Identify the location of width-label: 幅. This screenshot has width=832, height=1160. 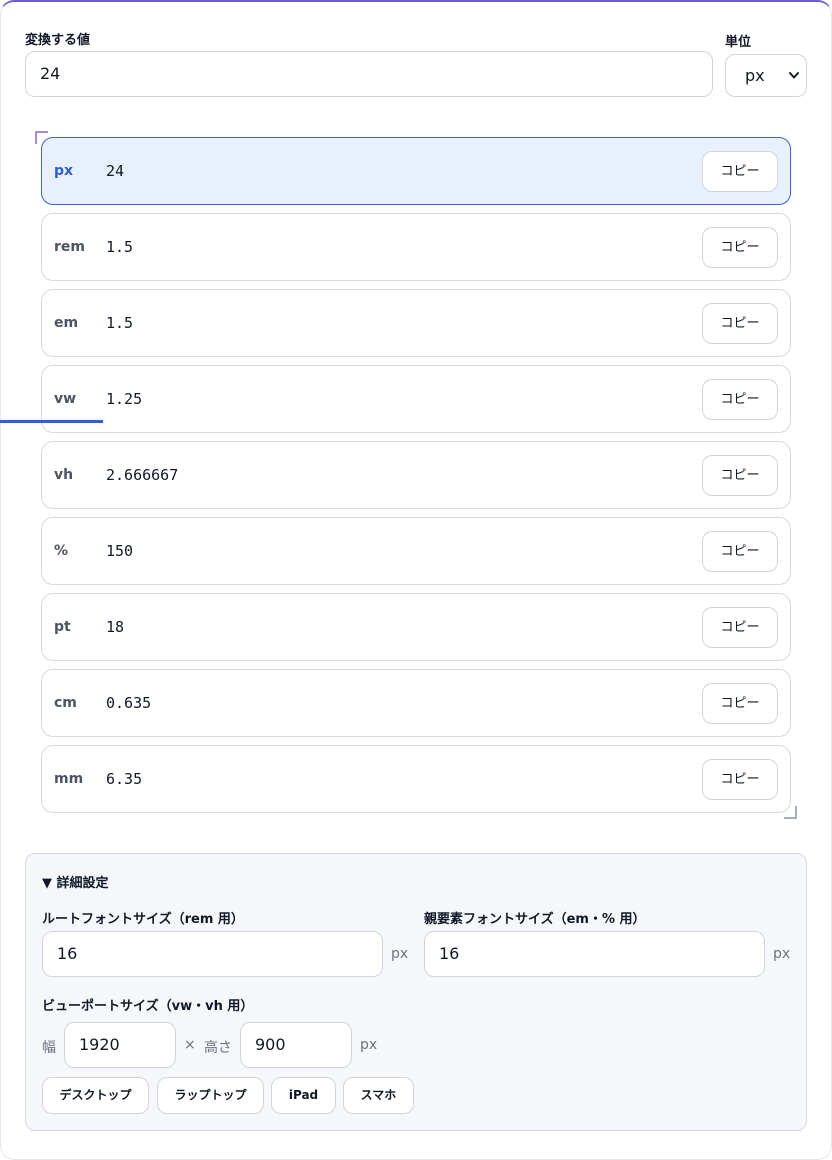
(49, 1048).